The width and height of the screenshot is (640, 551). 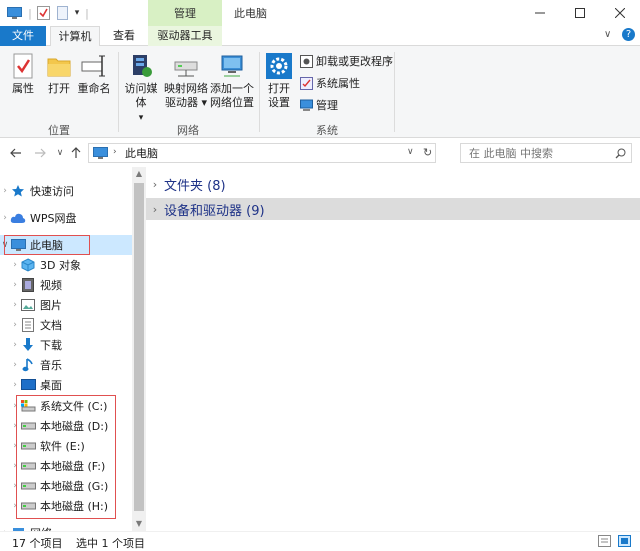 I want to click on gear-icon, so click(x=279, y=66).